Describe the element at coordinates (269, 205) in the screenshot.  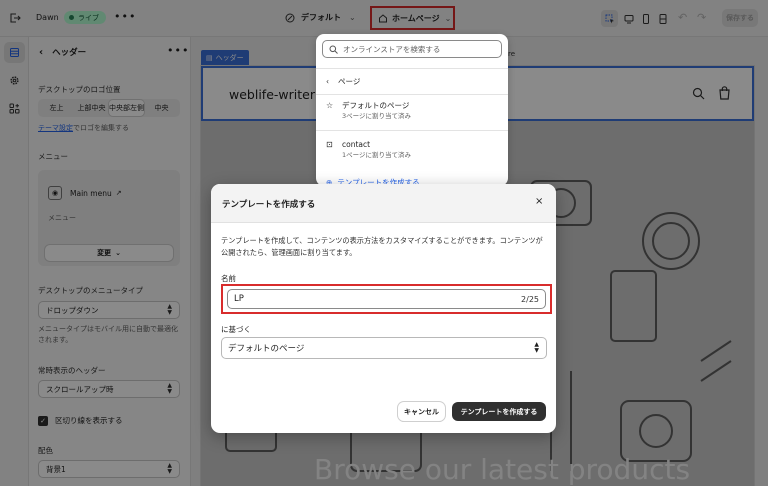
I see `modal-title: テンプレートを作成する` at that location.